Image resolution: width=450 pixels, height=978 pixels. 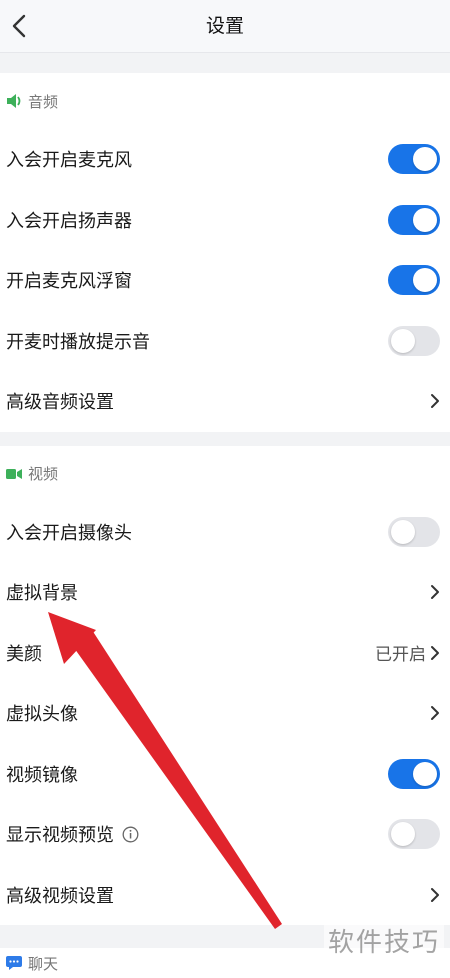 What do you see at coordinates (414, 531) in the screenshot?
I see `camera-on-join-toggle` at bounding box center [414, 531].